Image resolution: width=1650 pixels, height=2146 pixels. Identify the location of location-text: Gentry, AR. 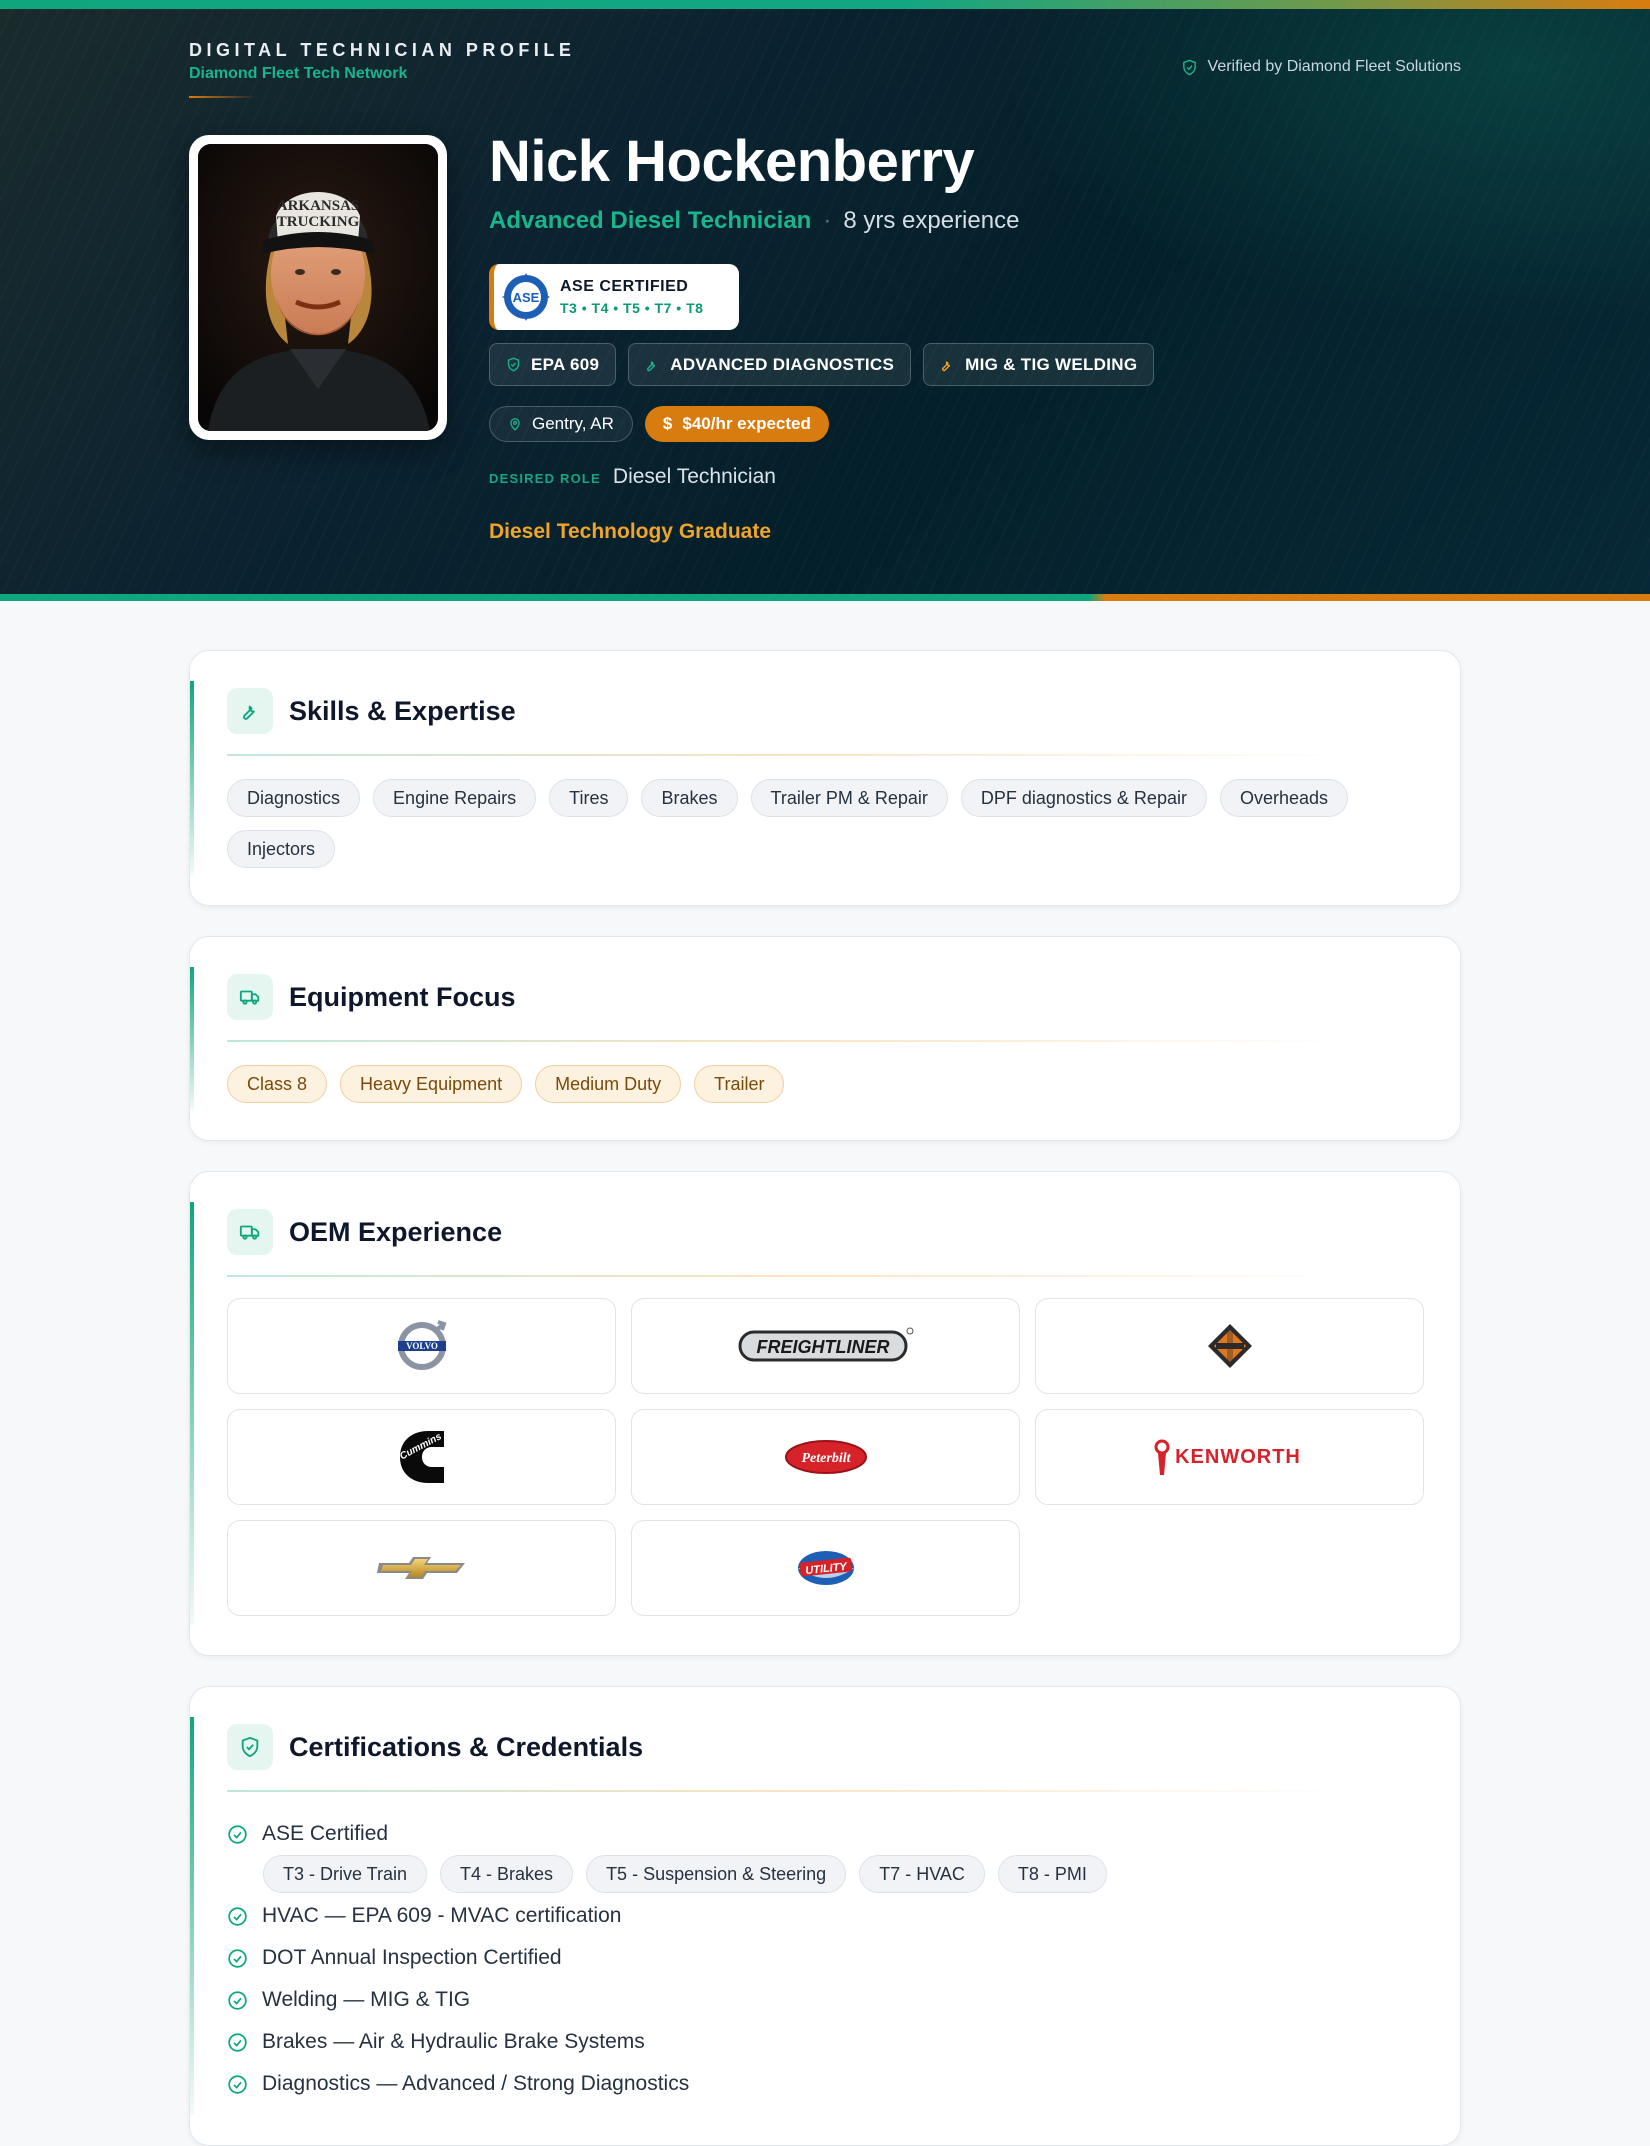
(573, 423).